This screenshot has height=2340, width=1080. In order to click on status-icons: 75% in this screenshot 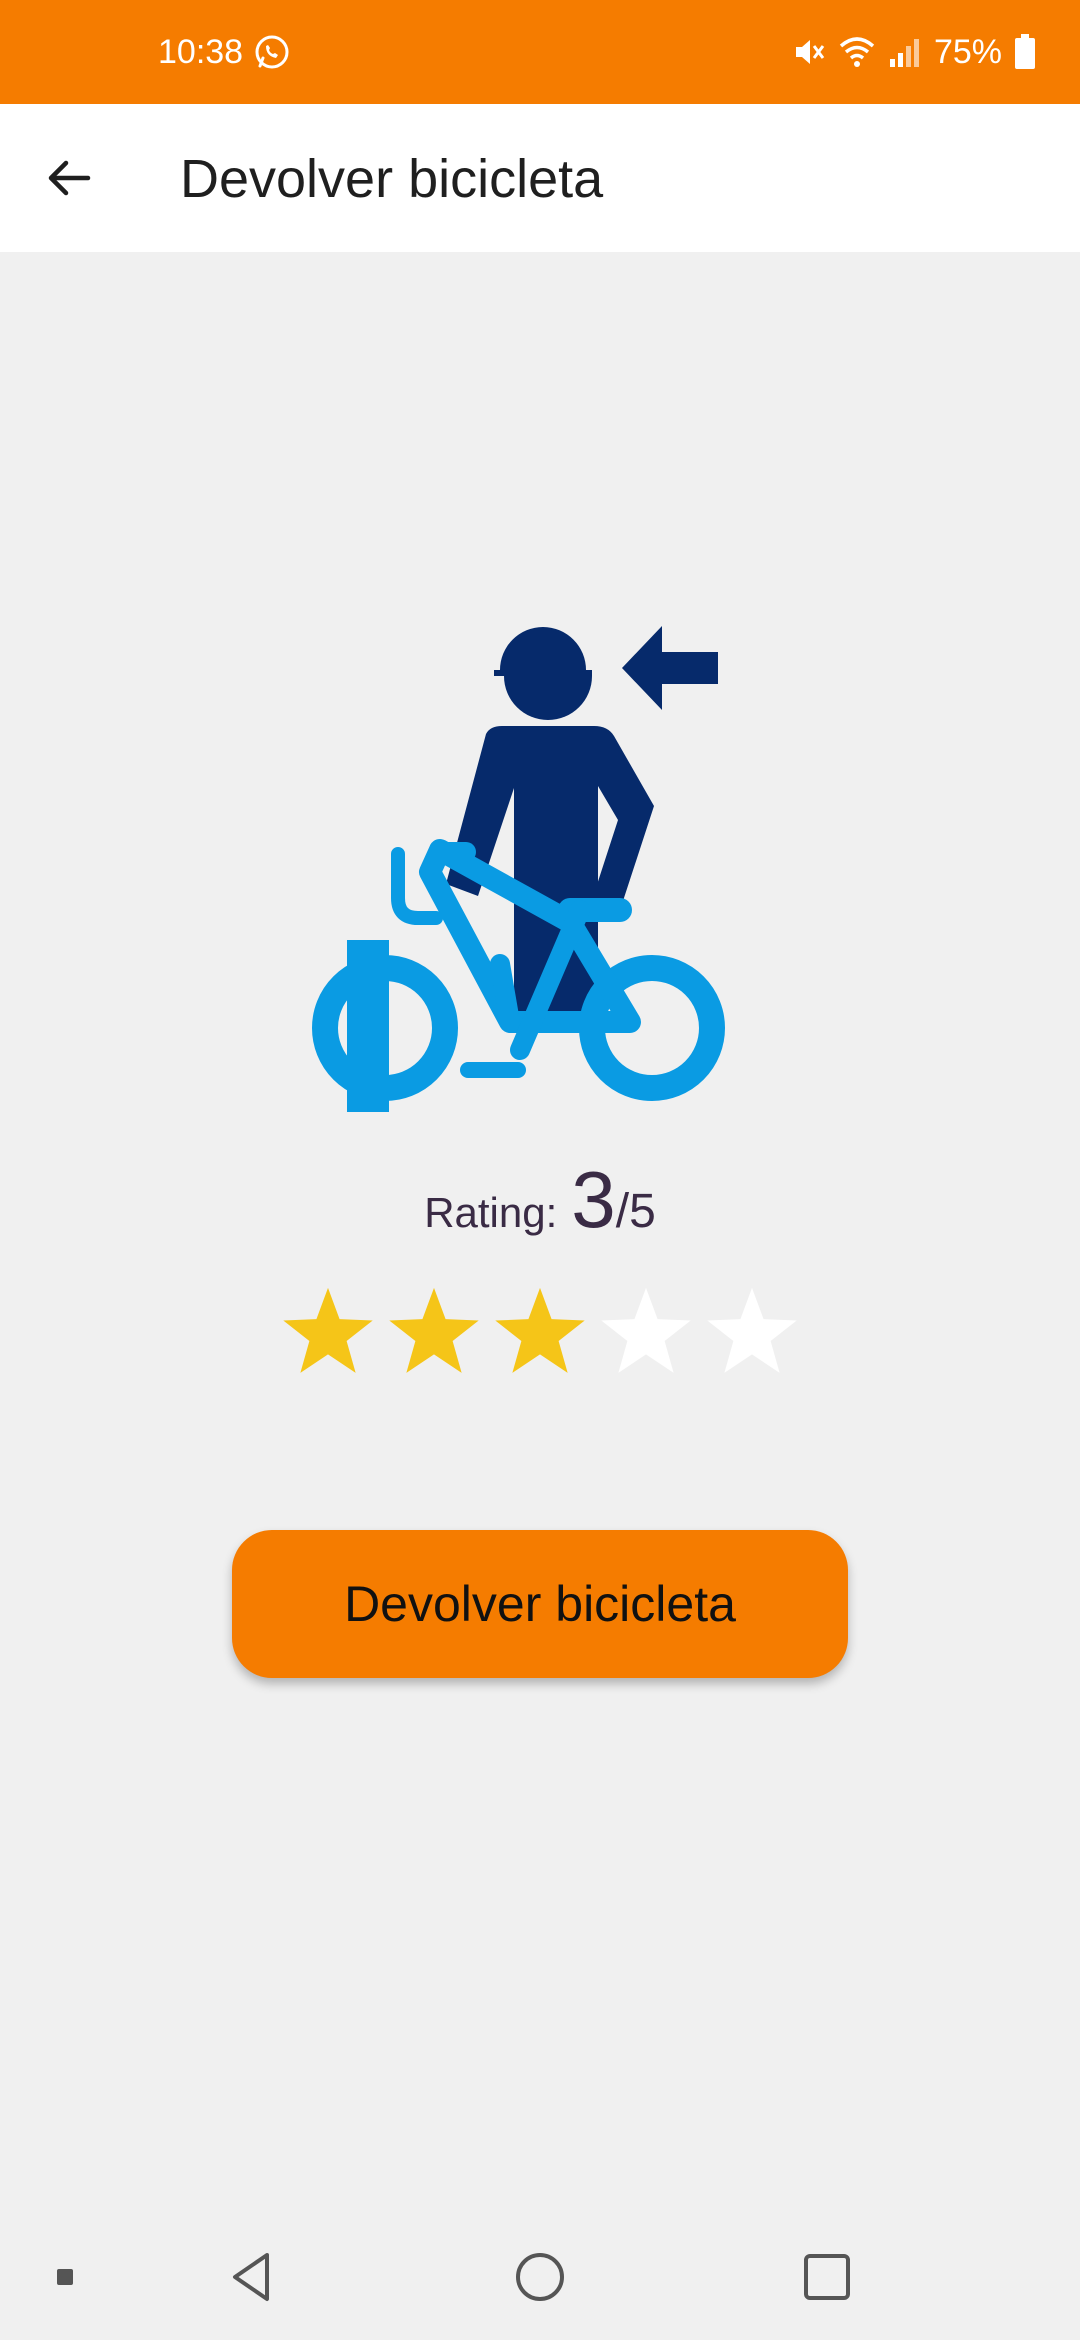, I will do `click(914, 52)`.